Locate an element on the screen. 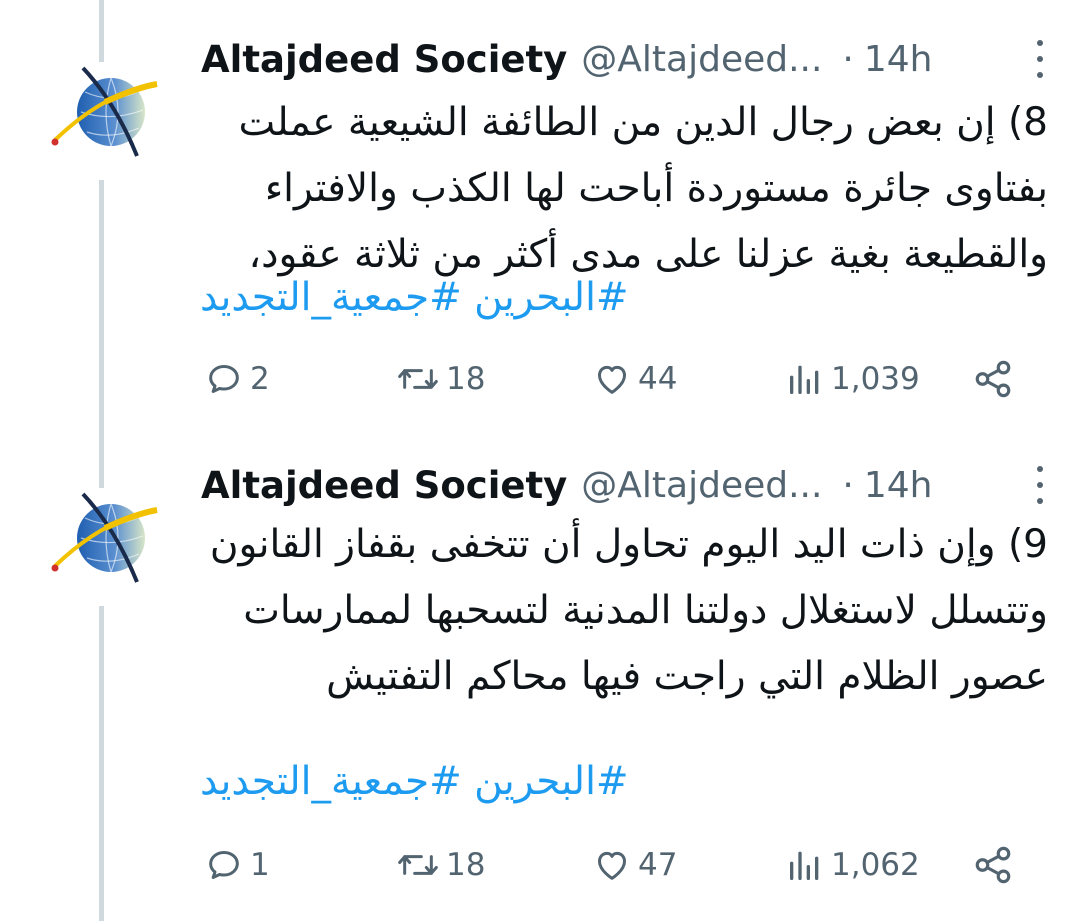  action-bar: 2 18 44 1,039 is located at coordinates (610, 379).